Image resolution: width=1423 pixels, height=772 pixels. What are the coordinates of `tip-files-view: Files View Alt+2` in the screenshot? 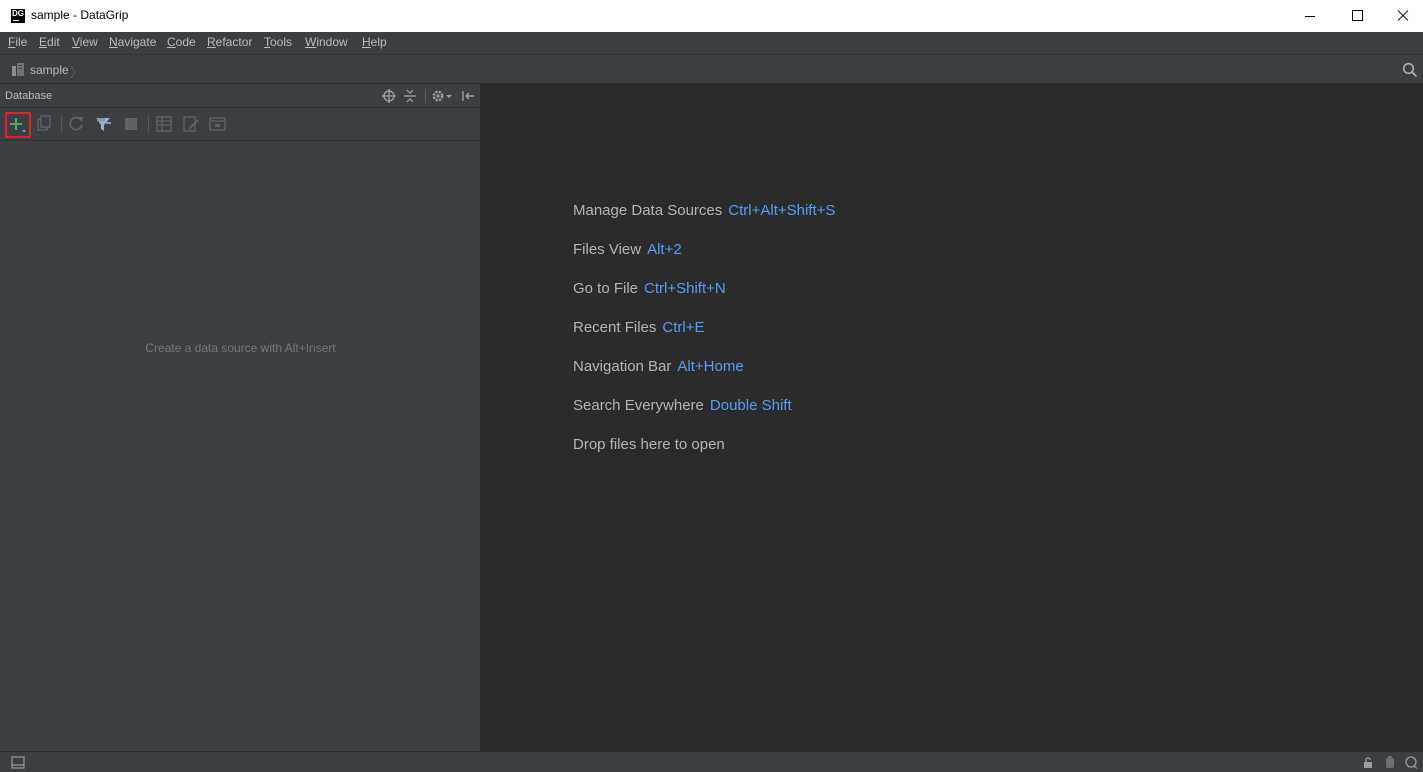 It's located at (627, 249).